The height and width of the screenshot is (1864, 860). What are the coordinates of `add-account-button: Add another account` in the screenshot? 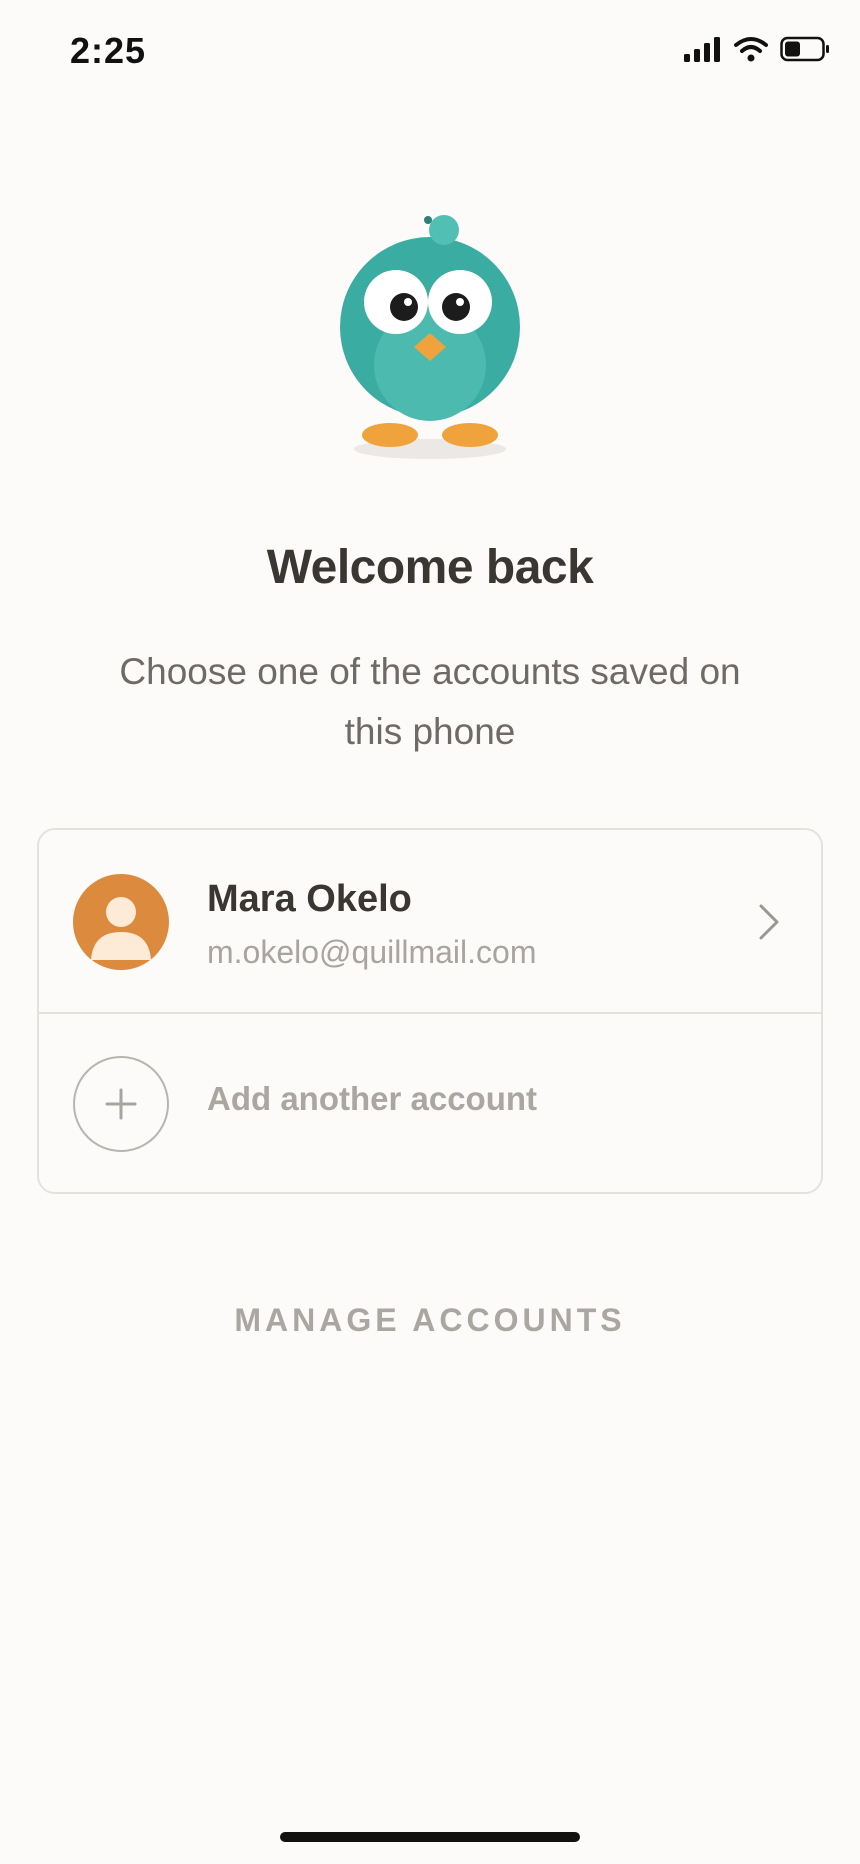 It's located at (430, 1103).